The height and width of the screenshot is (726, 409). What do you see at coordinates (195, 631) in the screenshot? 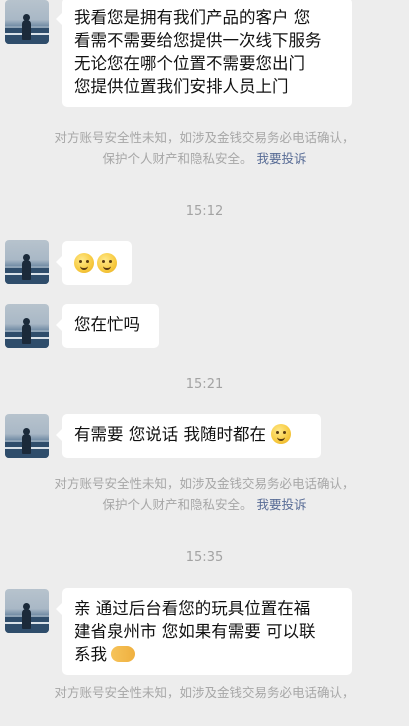
I see `message-line: 建省泉州市 您如果有需要 可以联` at bounding box center [195, 631].